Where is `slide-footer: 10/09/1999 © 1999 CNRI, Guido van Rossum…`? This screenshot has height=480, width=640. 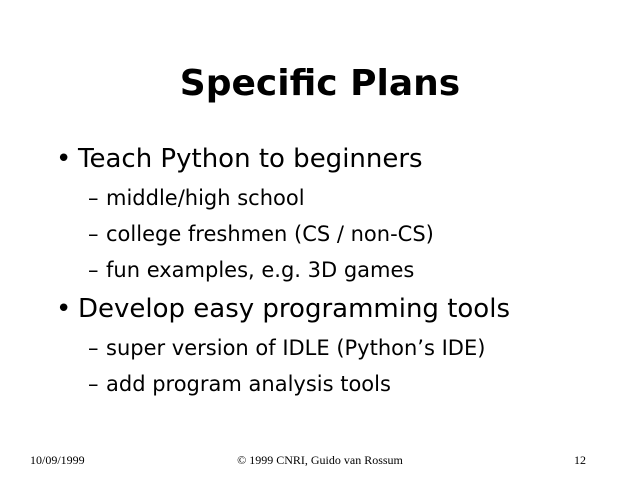
slide-footer: 10/09/1999 © 1999 CNRI, Guido van Rossum… is located at coordinates (320, 460).